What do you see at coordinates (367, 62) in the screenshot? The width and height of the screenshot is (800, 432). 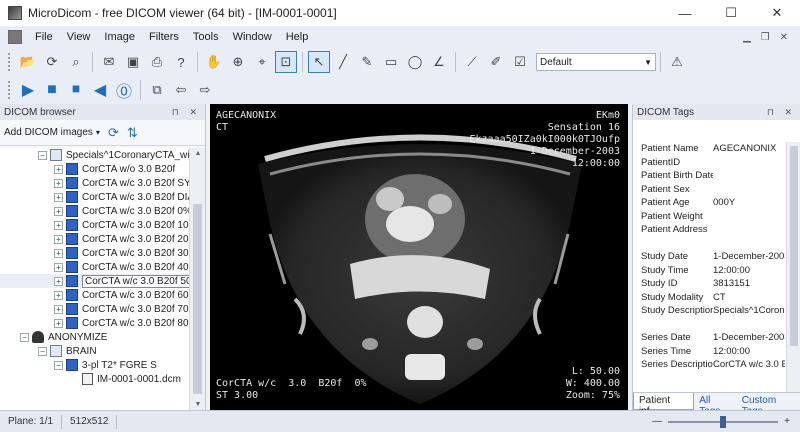 I see `pencil-icon: ✎` at bounding box center [367, 62].